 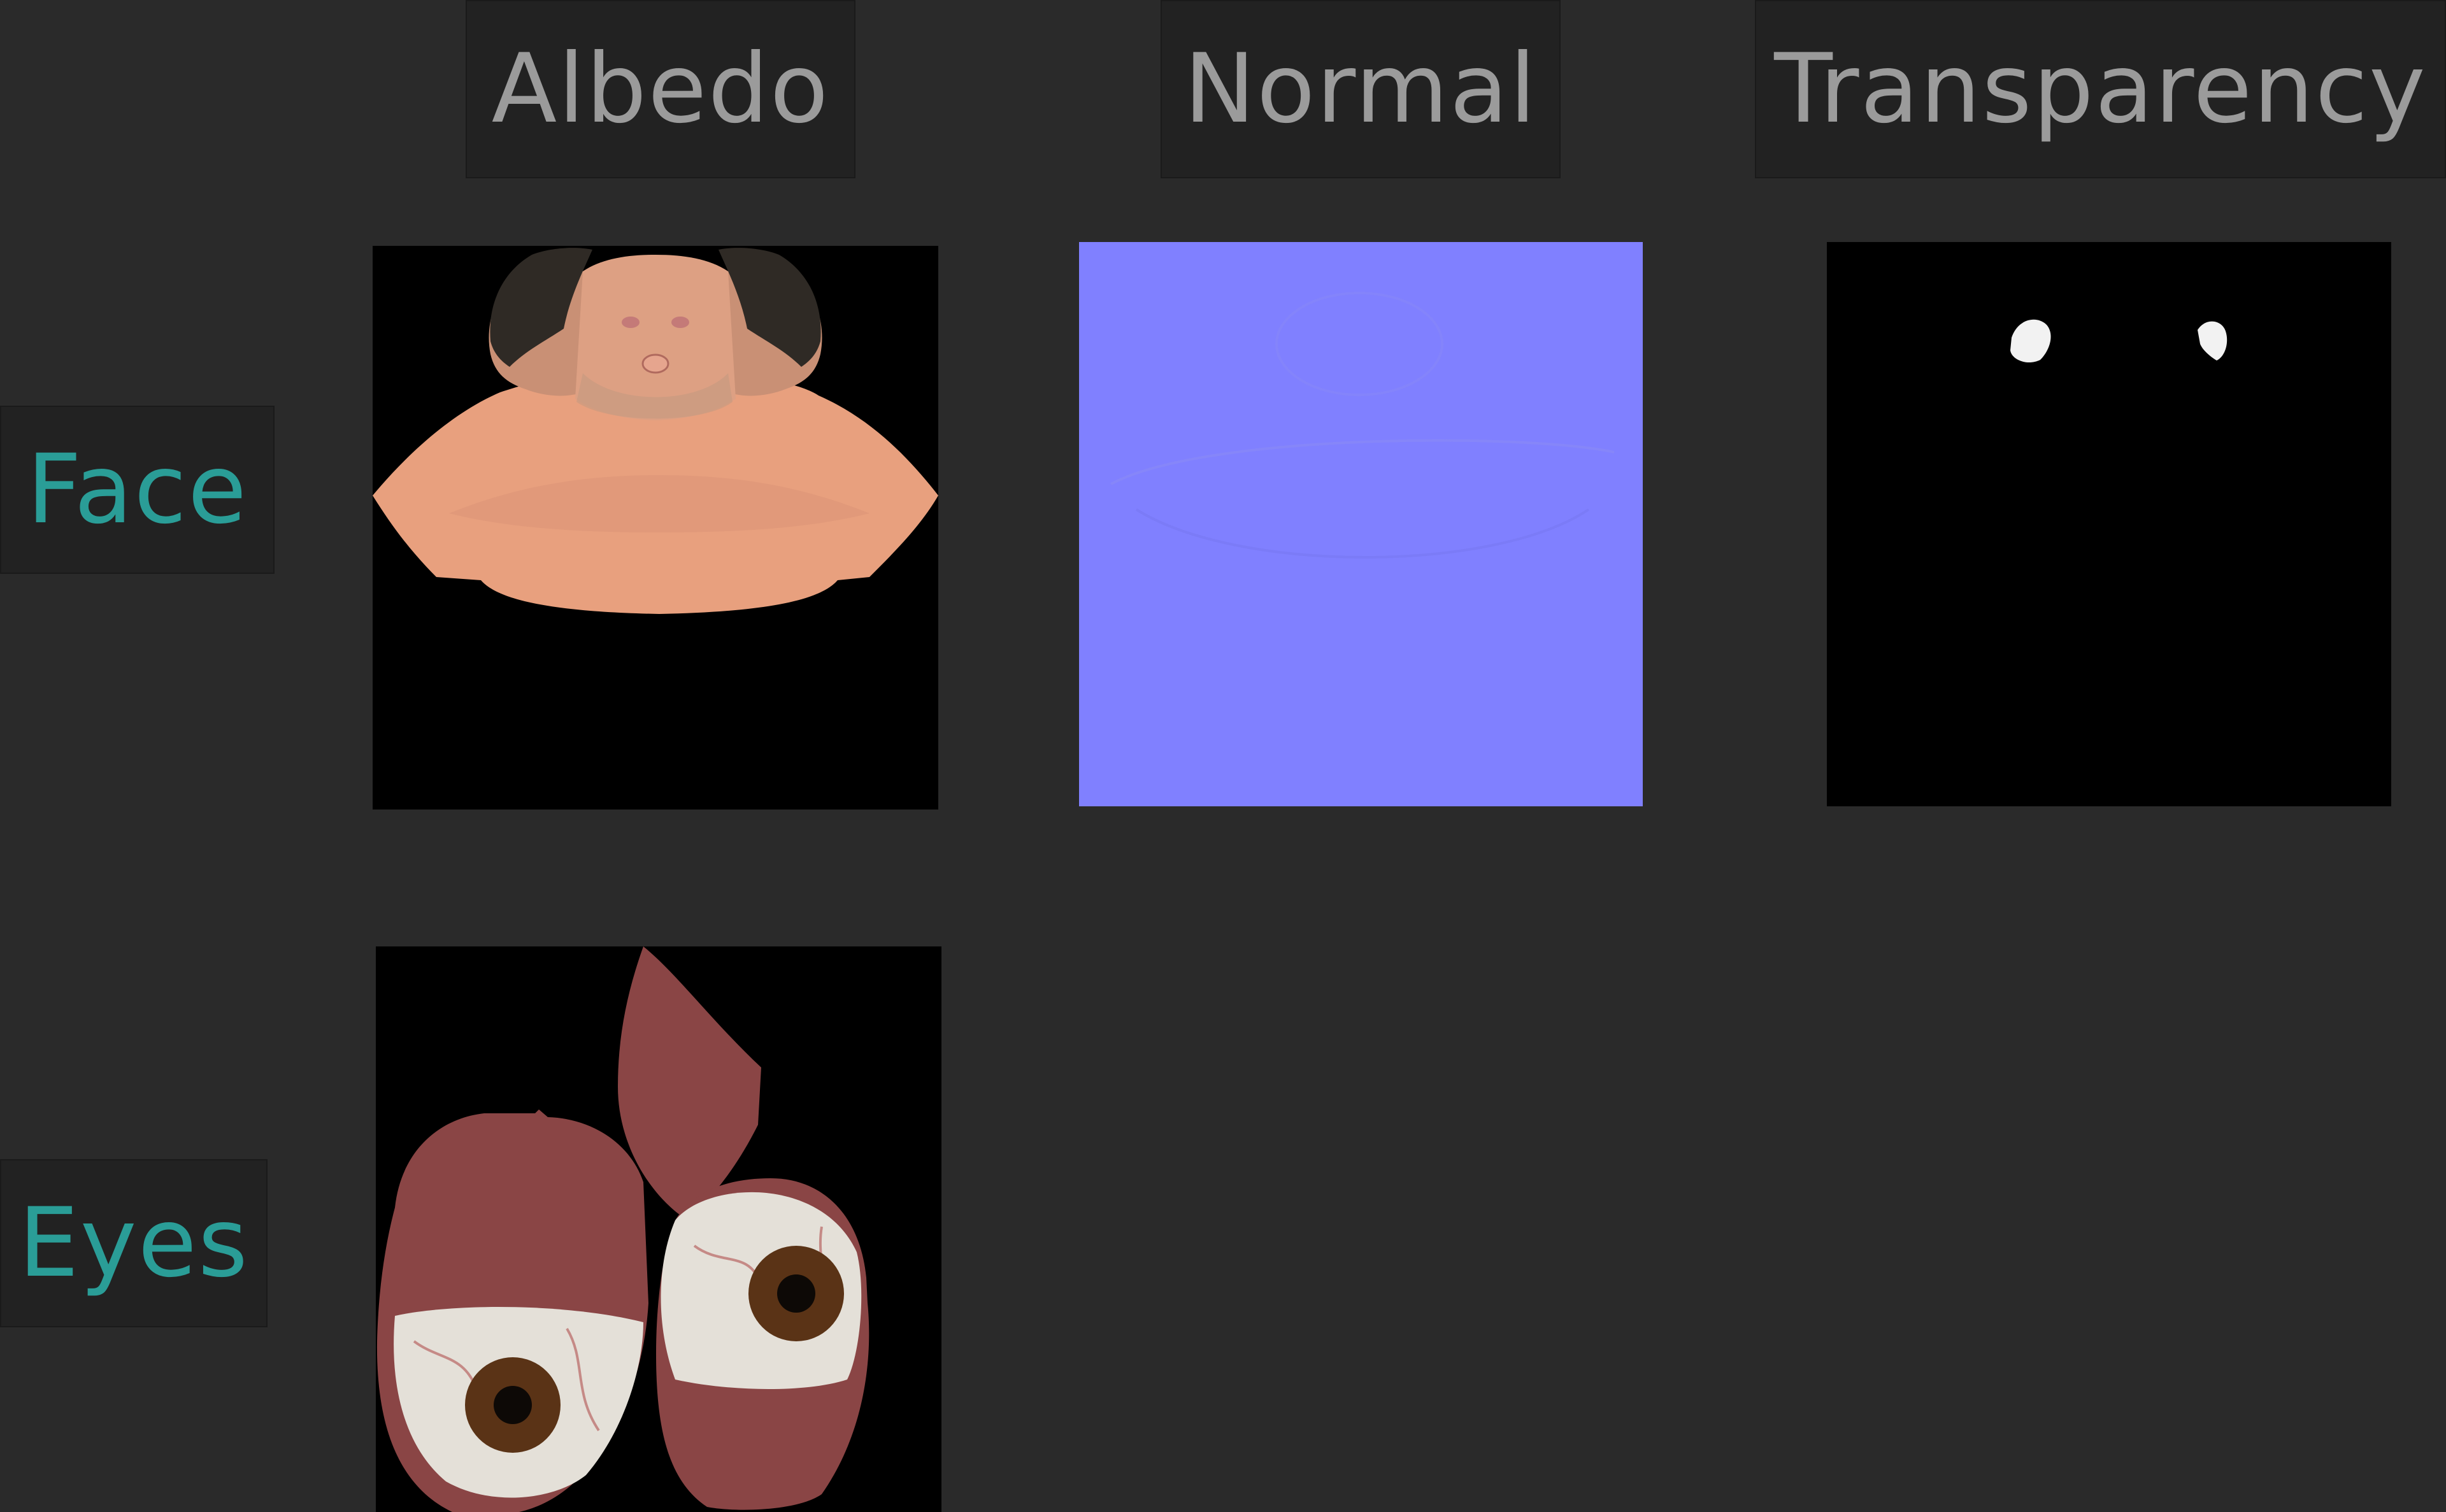 I want to click on row-label-eyes: Eyes, so click(x=133, y=1243).